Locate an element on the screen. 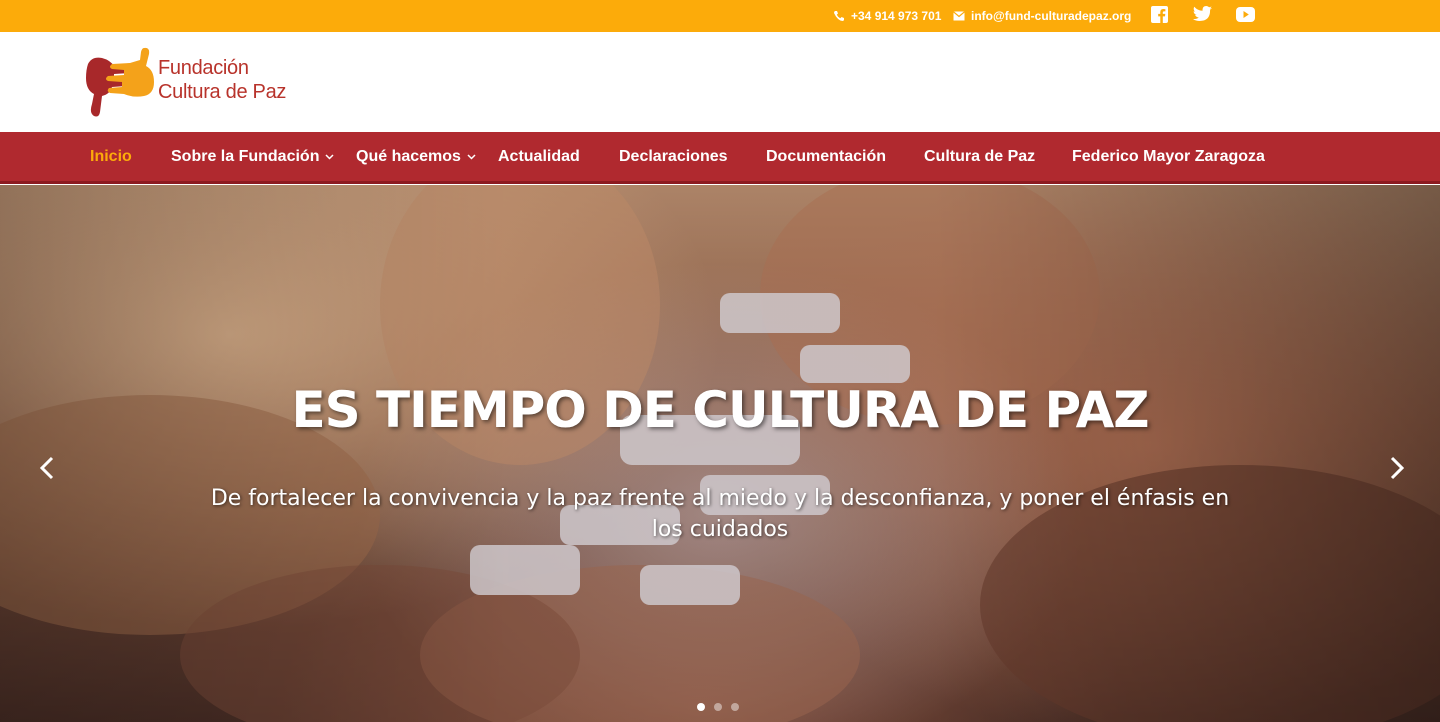 The height and width of the screenshot is (722, 1440). nav-item-cultura-de-paz: Cultura de Paz is located at coordinates (979, 156).